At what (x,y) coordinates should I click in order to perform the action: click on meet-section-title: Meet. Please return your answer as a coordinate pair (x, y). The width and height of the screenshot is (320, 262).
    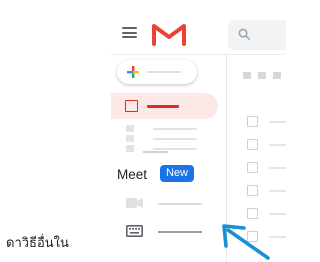
    Looking at the image, I should click on (132, 174).